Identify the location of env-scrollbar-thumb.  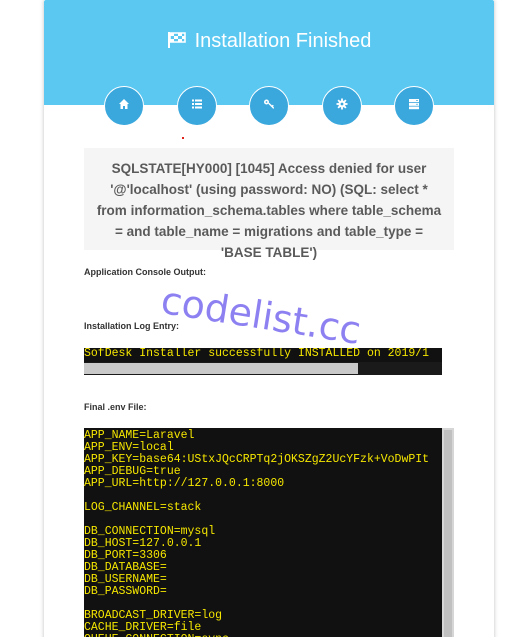
(448, 533).